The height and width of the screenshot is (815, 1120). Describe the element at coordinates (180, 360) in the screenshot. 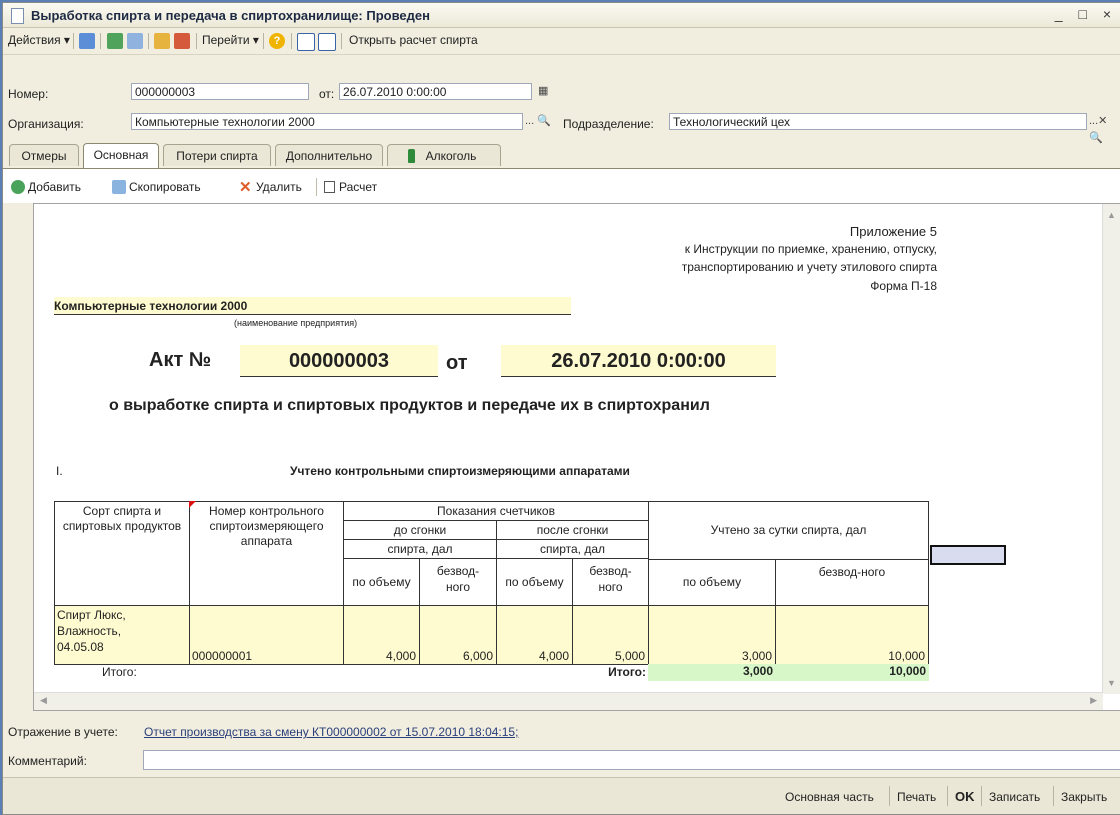

I see `act-label: Акт №` at that location.